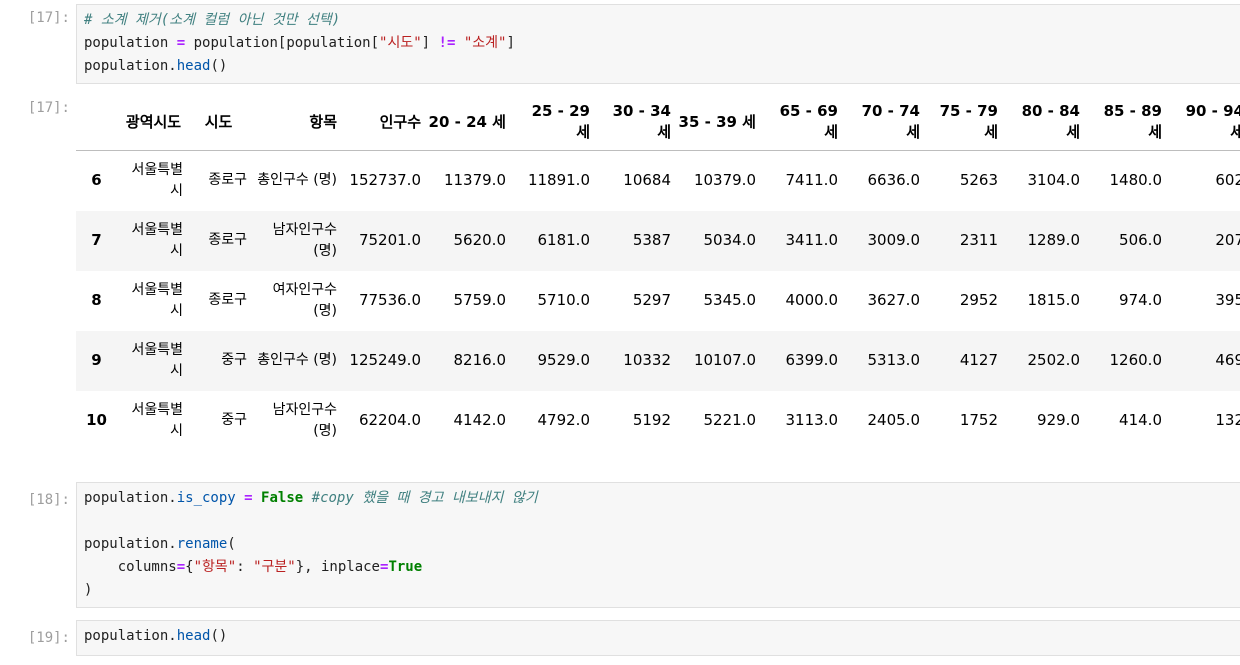  Describe the element at coordinates (96, 420) in the screenshot. I see `row-index: 10` at that location.